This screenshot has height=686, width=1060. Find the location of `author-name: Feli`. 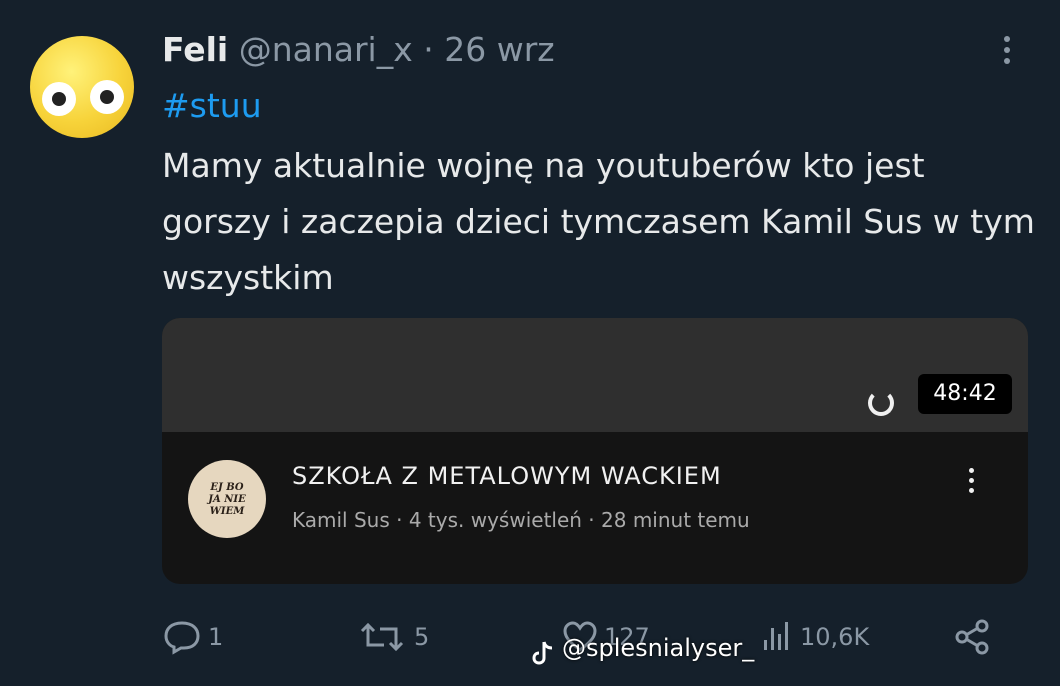

author-name: Feli is located at coordinates (195, 49).